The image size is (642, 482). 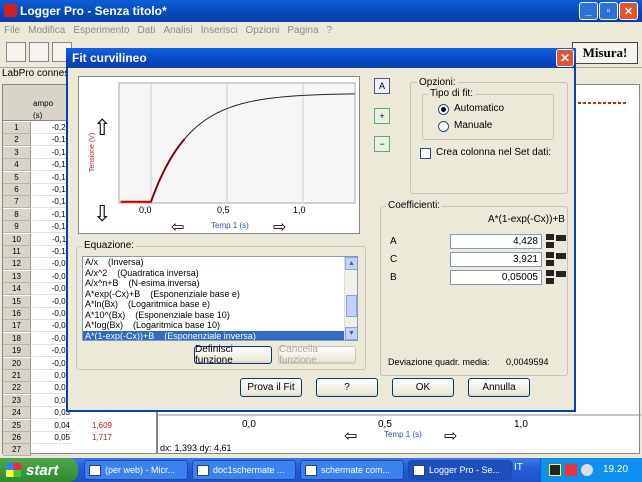 I want to click on zoom-out-icon: −, so click(x=382, y=144).